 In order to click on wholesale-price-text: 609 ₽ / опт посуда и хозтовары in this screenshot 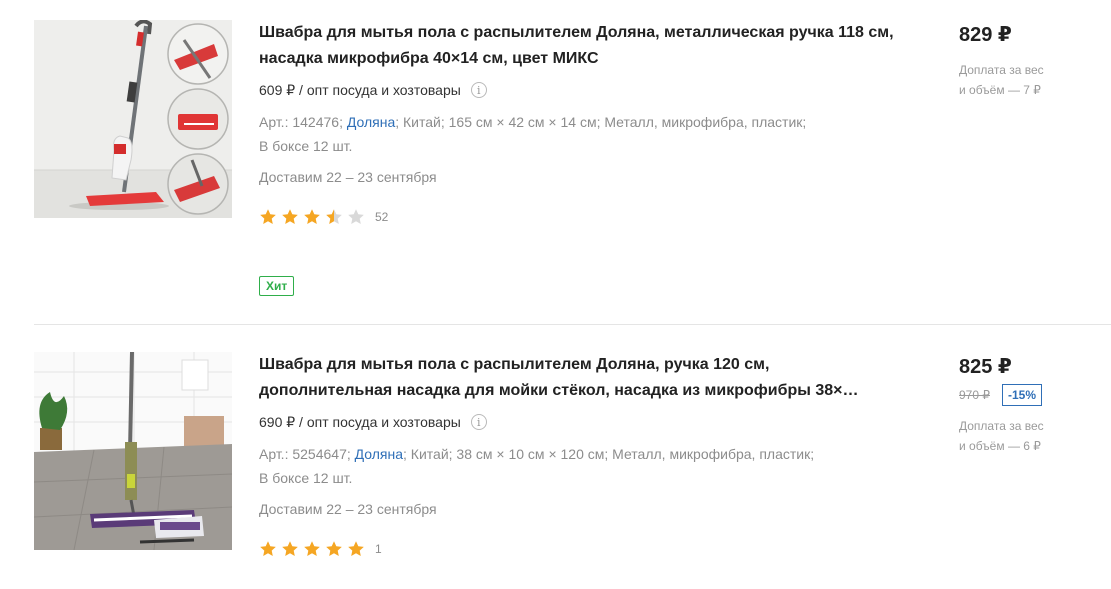, I will do `click(360, 89)`.